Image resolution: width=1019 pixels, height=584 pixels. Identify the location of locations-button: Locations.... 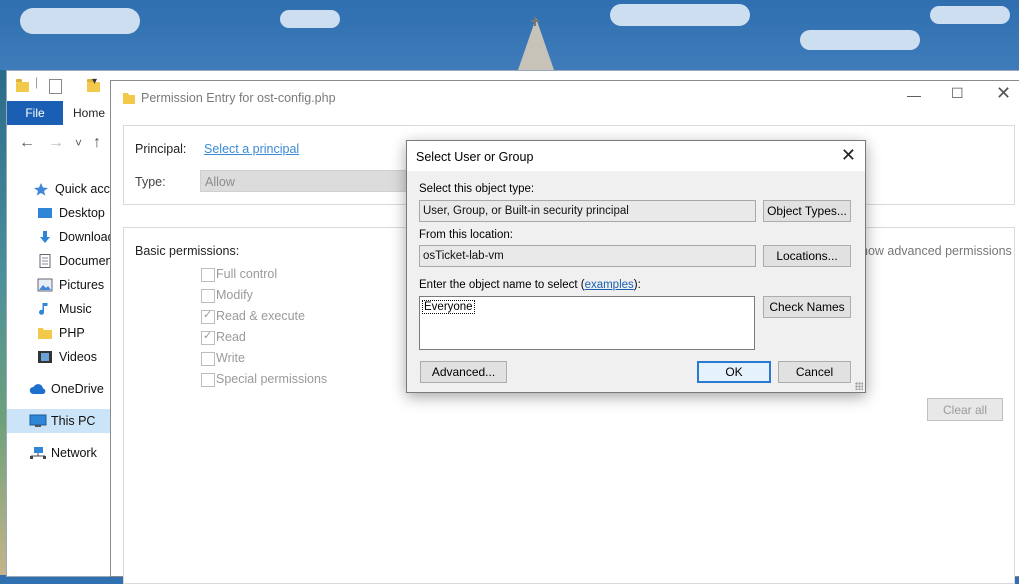
(807, 256).